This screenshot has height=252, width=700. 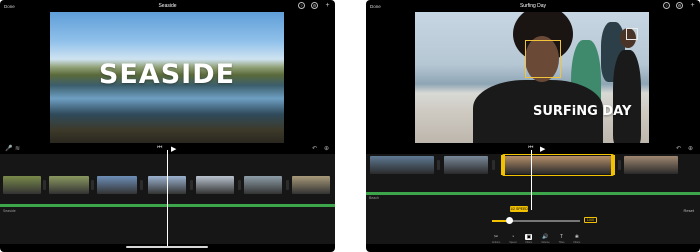 I want to click on speed-icon: ◔, so click(x=513, y=237).